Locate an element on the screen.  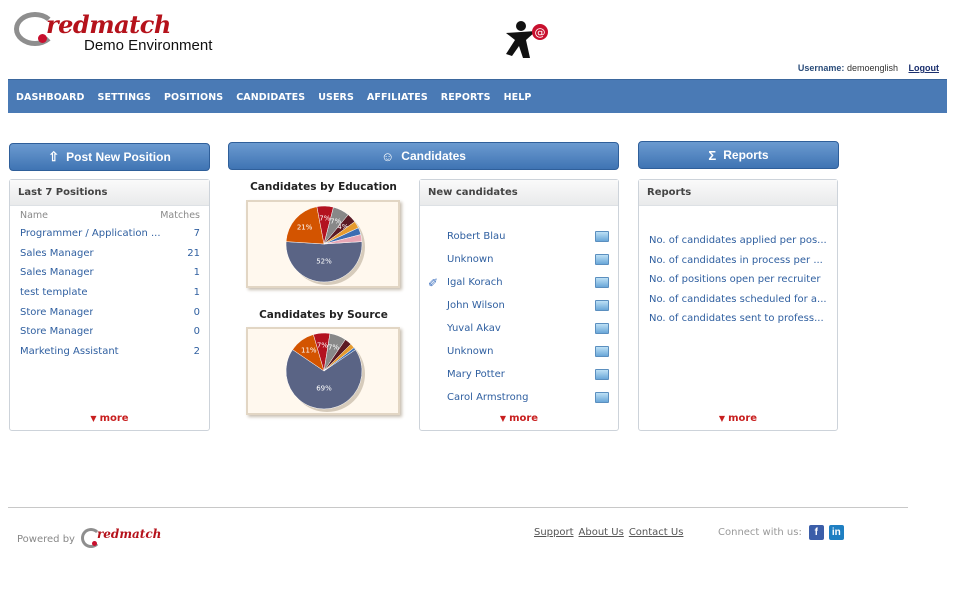
pie-slice-label: 52% is located at coordinates (324, 262).